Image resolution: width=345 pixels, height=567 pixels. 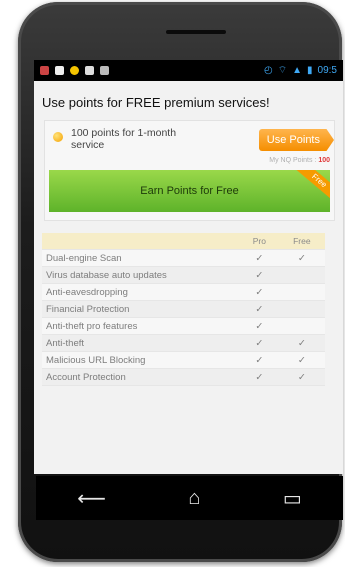 What do you see at coordinates (259, 241) in the screenshot?
I see `table-header: Pro` at bounding box center [259, 241].